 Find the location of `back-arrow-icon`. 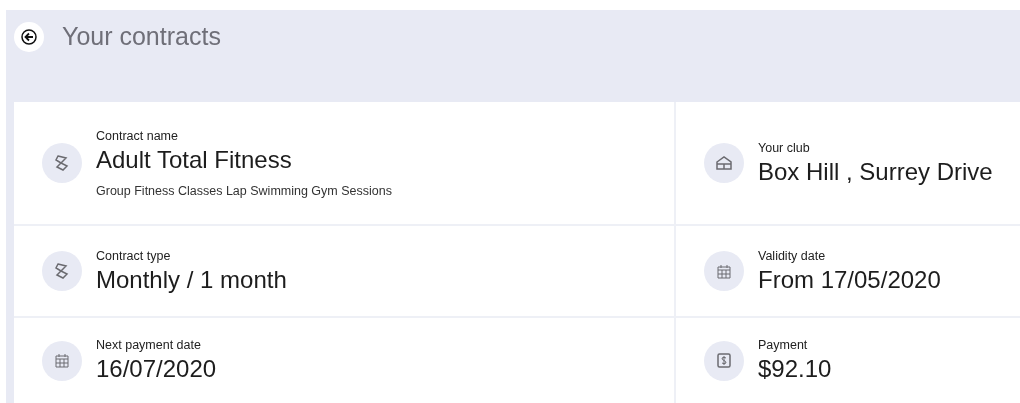

back-arrow-icon is located at coordinates (29, 37).